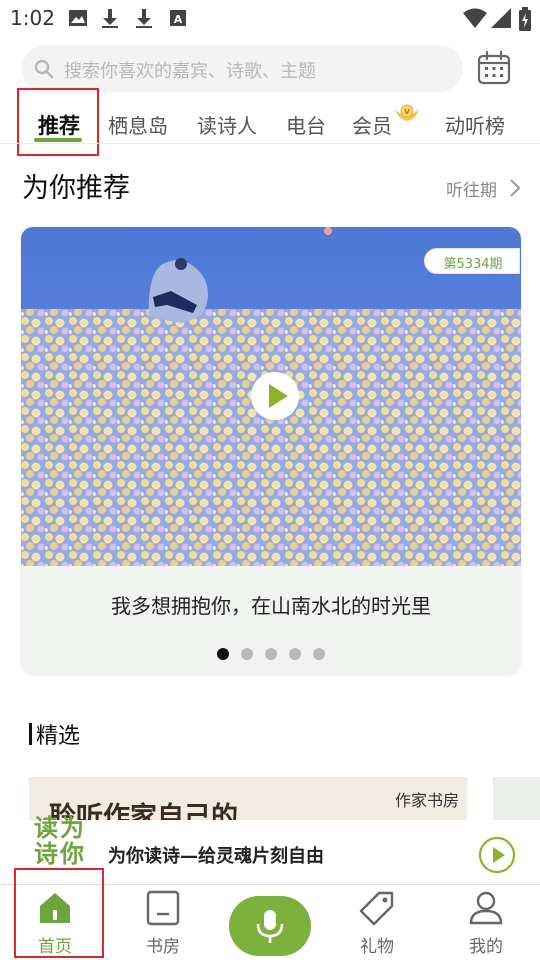  I want to click on nav-gifts: 礼物, so click(377, 923).